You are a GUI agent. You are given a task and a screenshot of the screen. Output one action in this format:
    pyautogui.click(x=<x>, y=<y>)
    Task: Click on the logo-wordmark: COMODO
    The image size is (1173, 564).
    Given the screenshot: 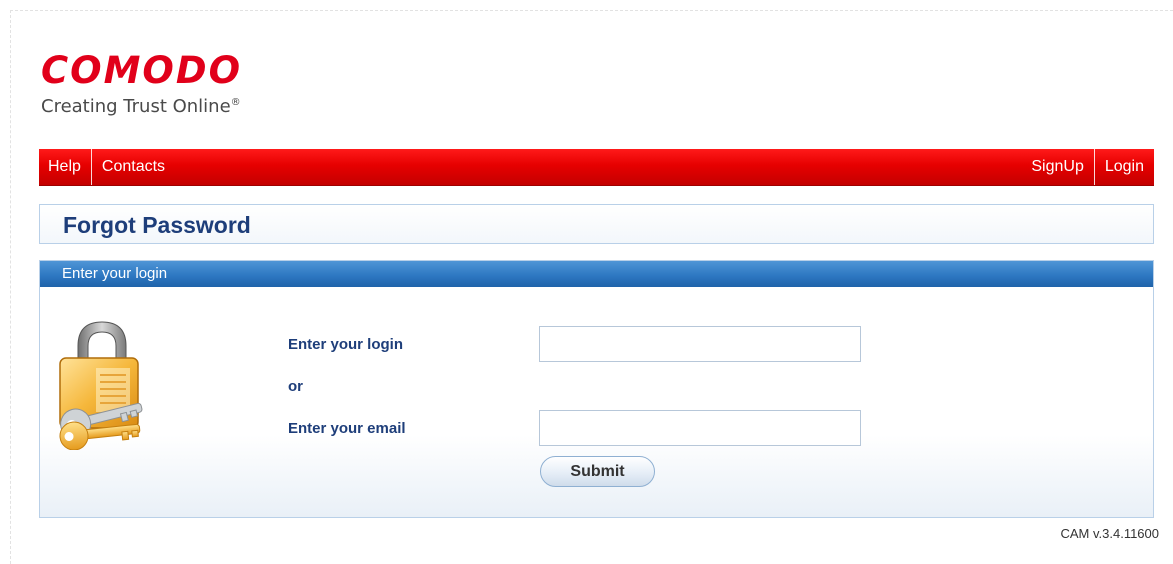 What is the action you would take?
    pyautogui.click(x=142, y=70)
    